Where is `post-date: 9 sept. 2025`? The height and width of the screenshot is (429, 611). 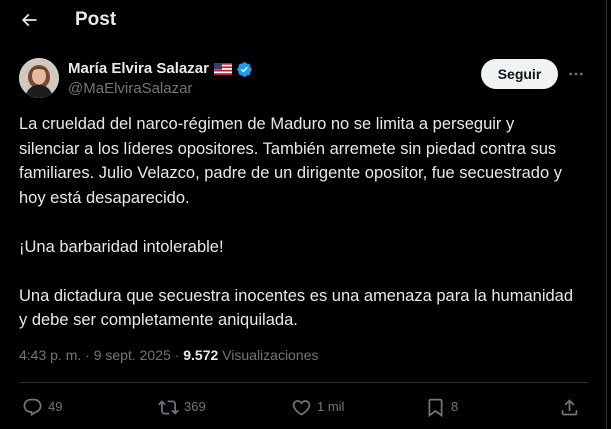 post-date: 9 sept. 2025 is located at coordinates (132, 355).